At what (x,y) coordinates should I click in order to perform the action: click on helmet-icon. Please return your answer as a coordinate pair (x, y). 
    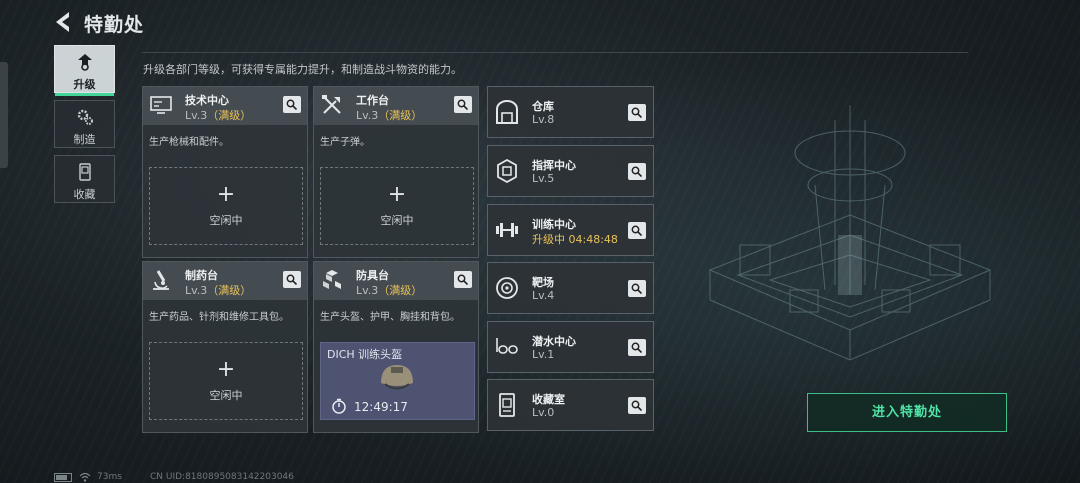
    Looking at the image, I should click on (397, 377).